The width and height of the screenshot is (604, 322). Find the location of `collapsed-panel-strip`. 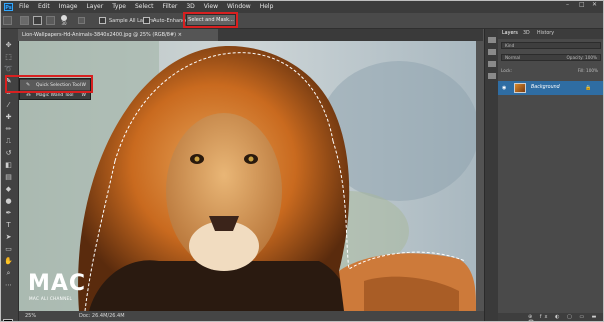

collapsed-panel-strip is located at coordinates (491, 175).